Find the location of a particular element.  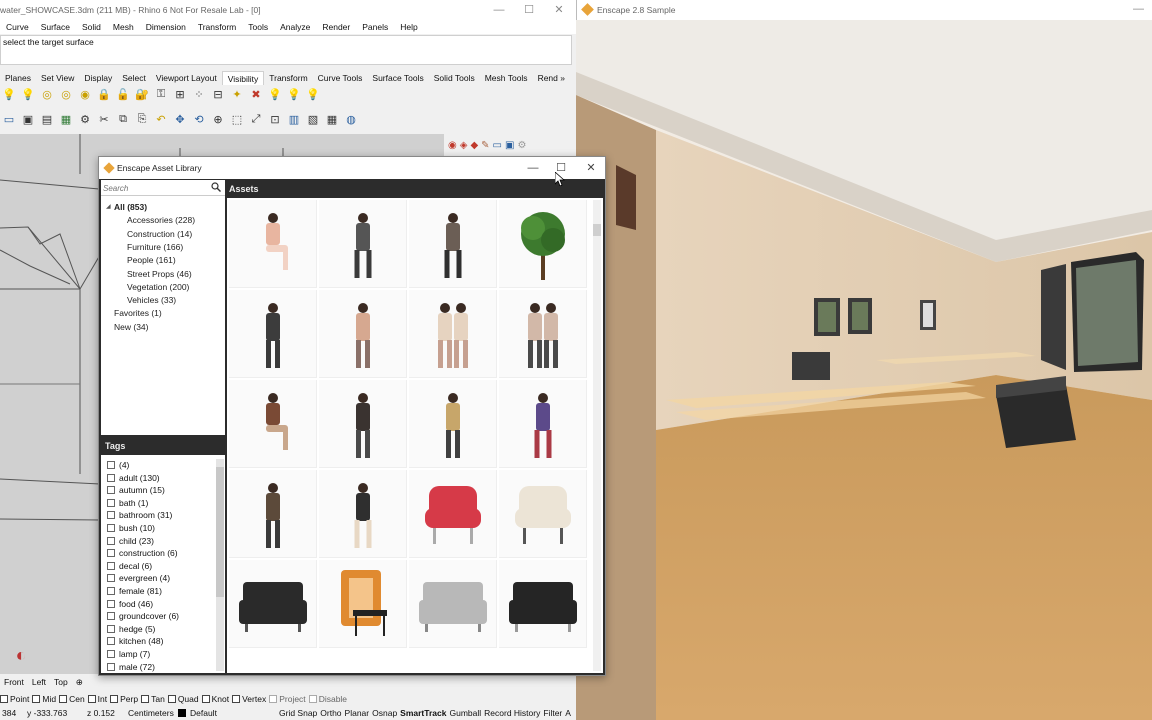

search-input is located at coordinates (156, 188).